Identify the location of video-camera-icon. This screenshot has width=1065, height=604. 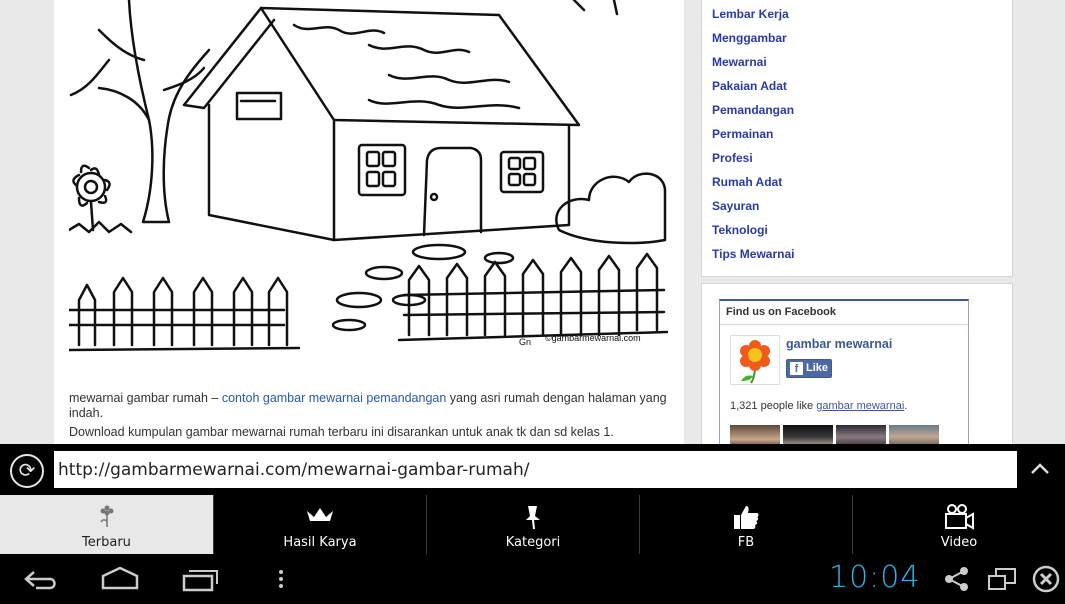
(959, 517).